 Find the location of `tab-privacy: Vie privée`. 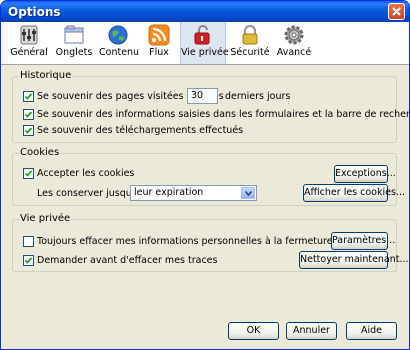

tab-privacy: Vie privée is located at coordinates (204, 43).